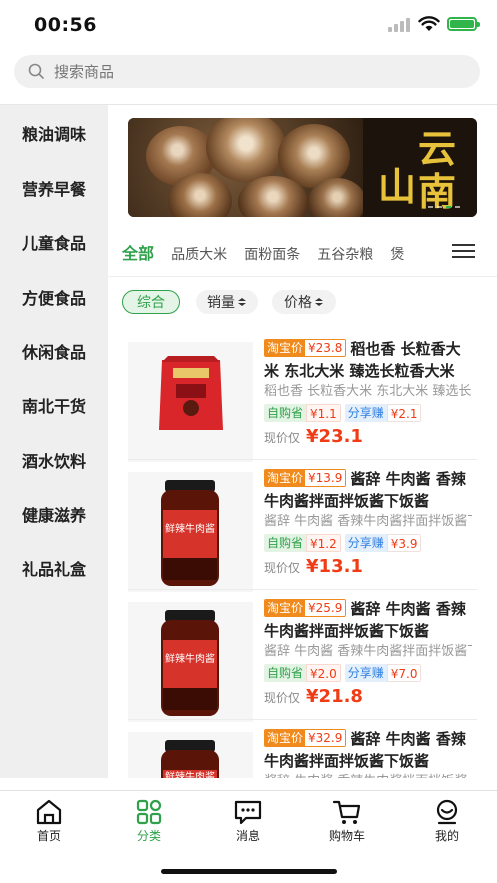 Image resolution: width=497 pixels, height=883 pixels. What do you see at coordinates (365, 749) in the screenshot?
I see `product-title: 淘宝价 ¥32.9 酱辞 牛肉酱 香辣牛肉酱拌面拌饭酱下饭酱` at bounding box center [365, 749].